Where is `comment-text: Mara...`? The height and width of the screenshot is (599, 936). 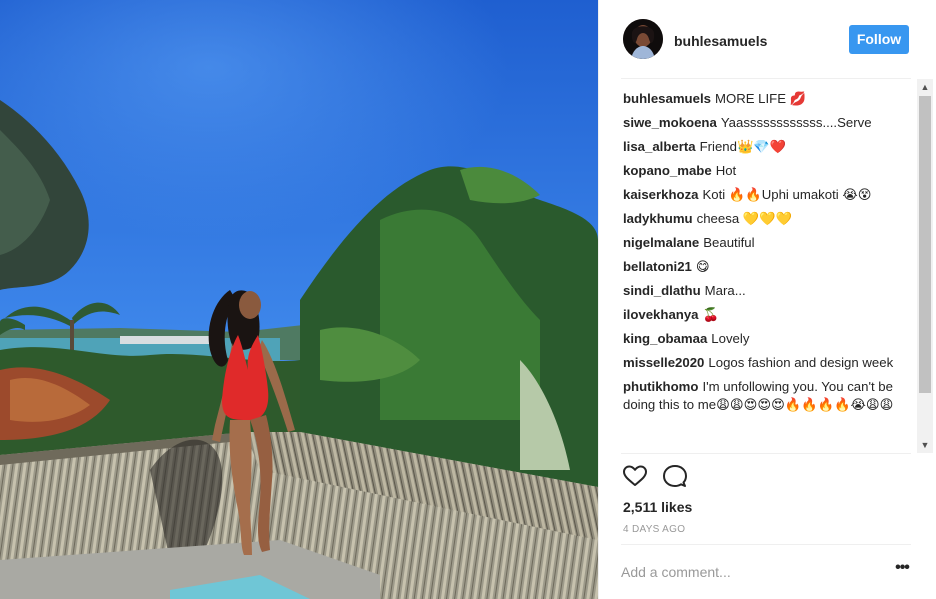
comment-text: Mara... is located at coordinates (725, 290).